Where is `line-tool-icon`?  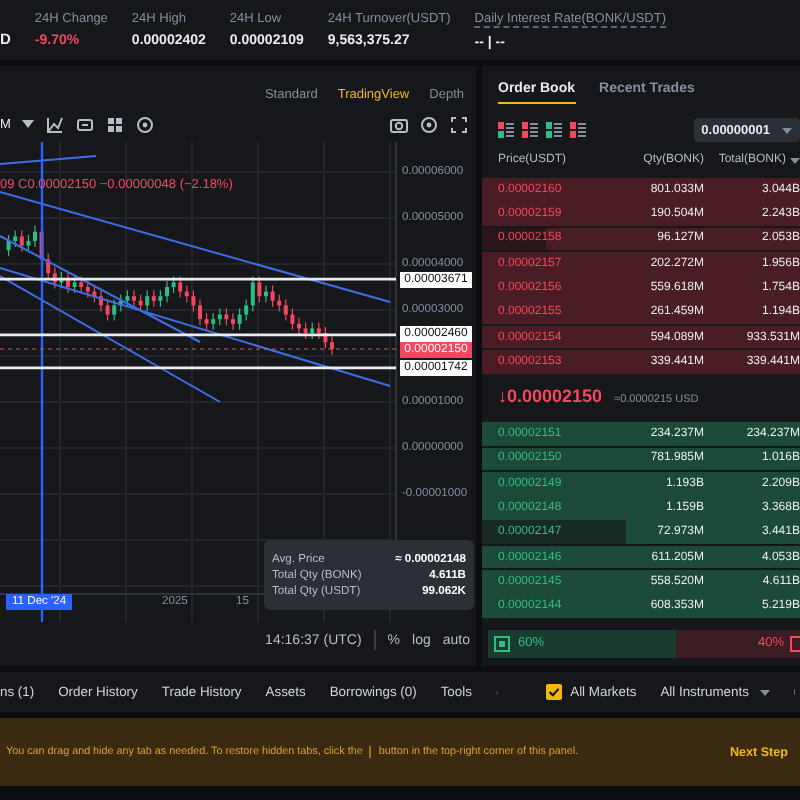 line-tool-icon is located at coordinates (55, 124).